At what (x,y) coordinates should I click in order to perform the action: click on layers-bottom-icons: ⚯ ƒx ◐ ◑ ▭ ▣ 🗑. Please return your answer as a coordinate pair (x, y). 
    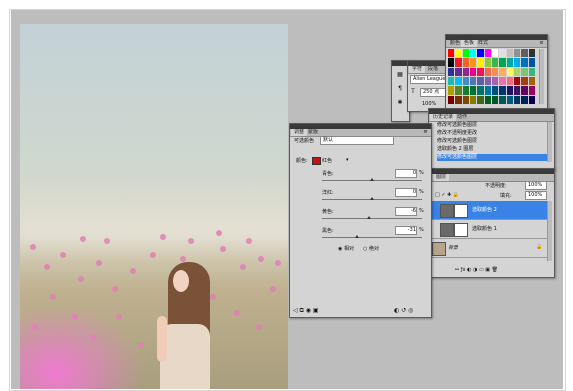
    Looking at the image, I should click on (476, 270).